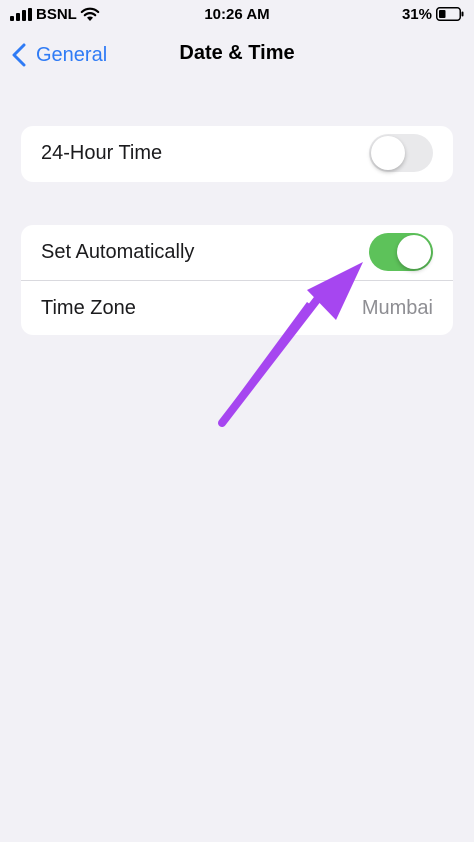 The image size is (474, 842). I want to click on set-automatically-toggle, so click(401, 252).